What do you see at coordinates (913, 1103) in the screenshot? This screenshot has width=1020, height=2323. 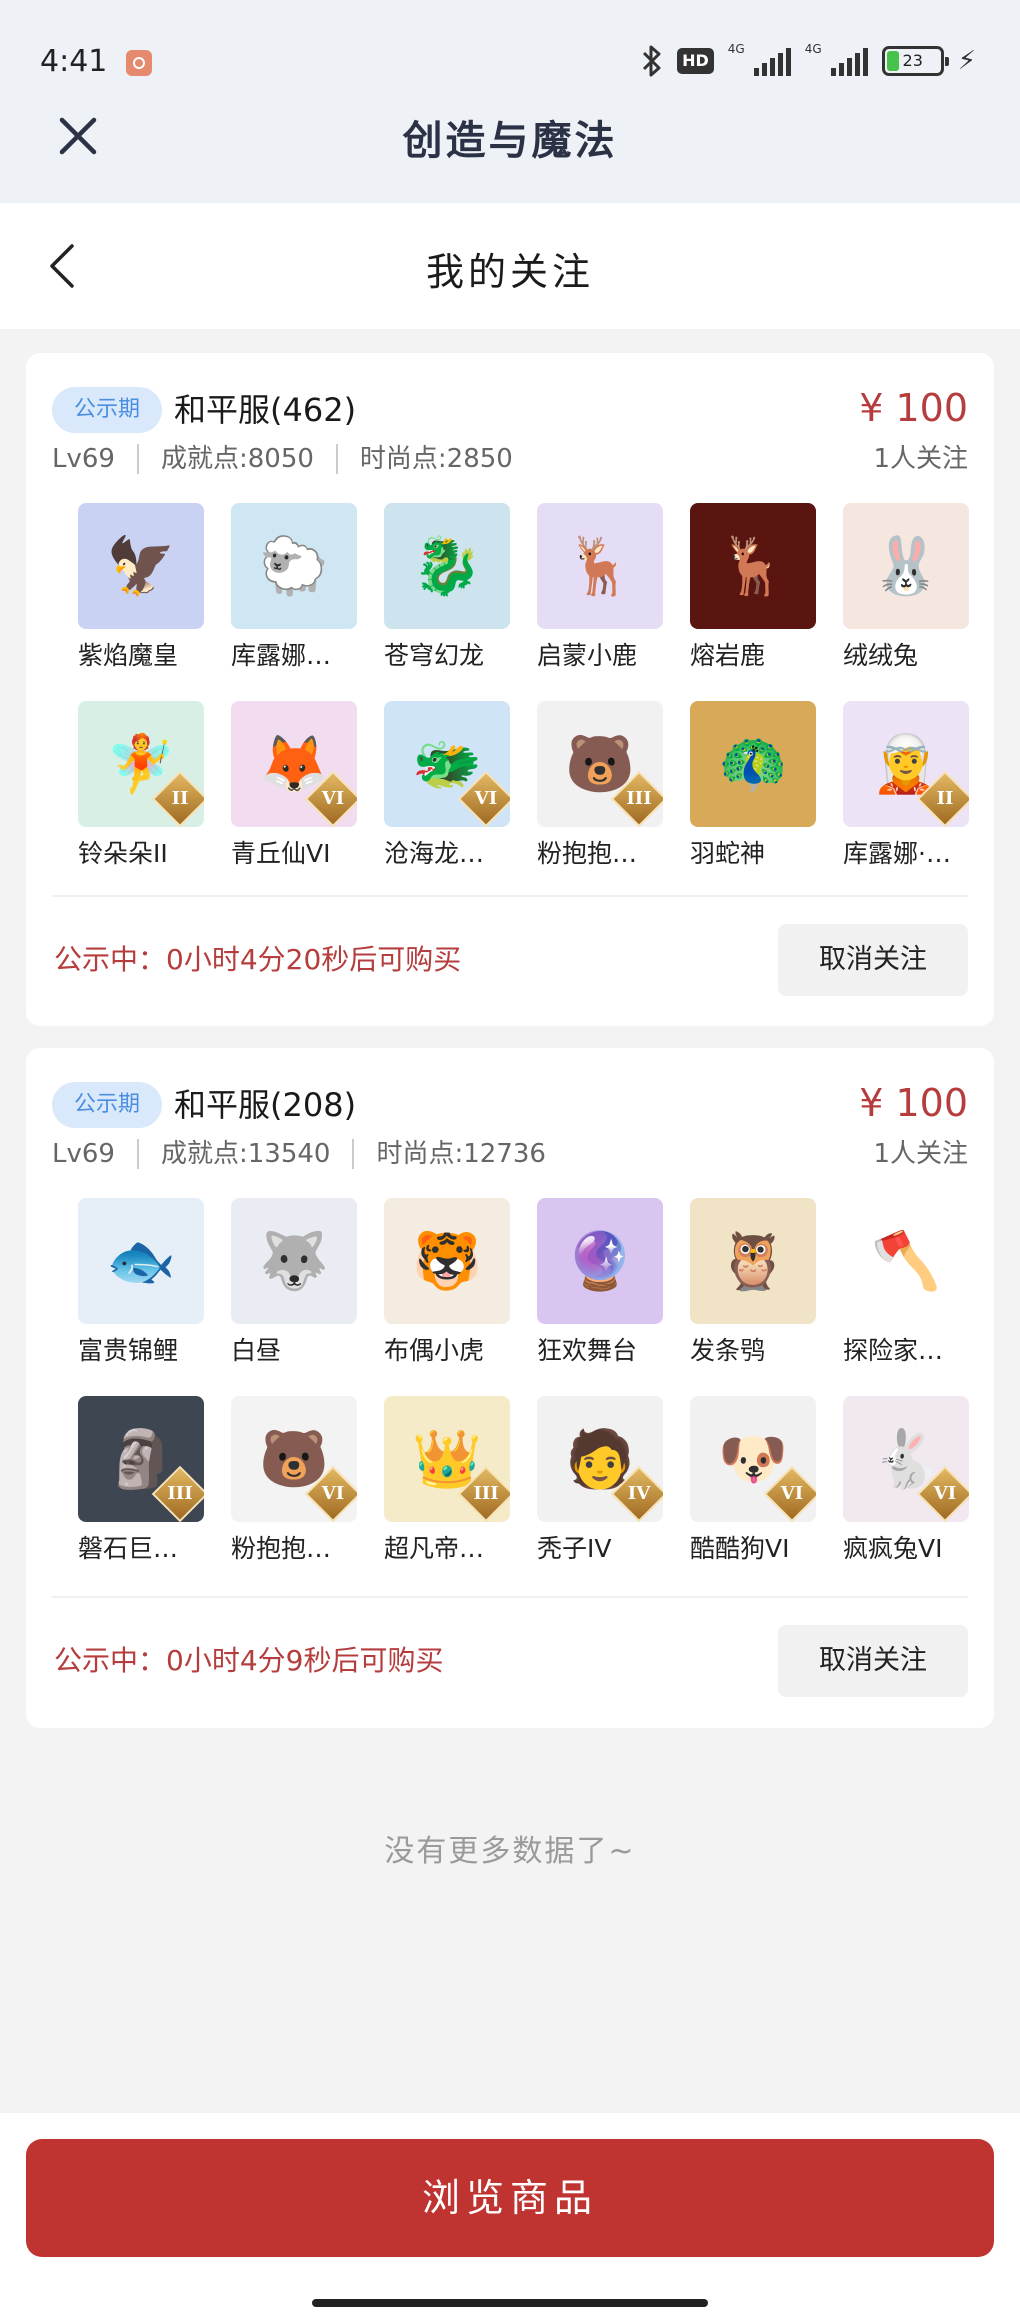 I see `price: ¥ 100` at bounding box center [913, 1103].